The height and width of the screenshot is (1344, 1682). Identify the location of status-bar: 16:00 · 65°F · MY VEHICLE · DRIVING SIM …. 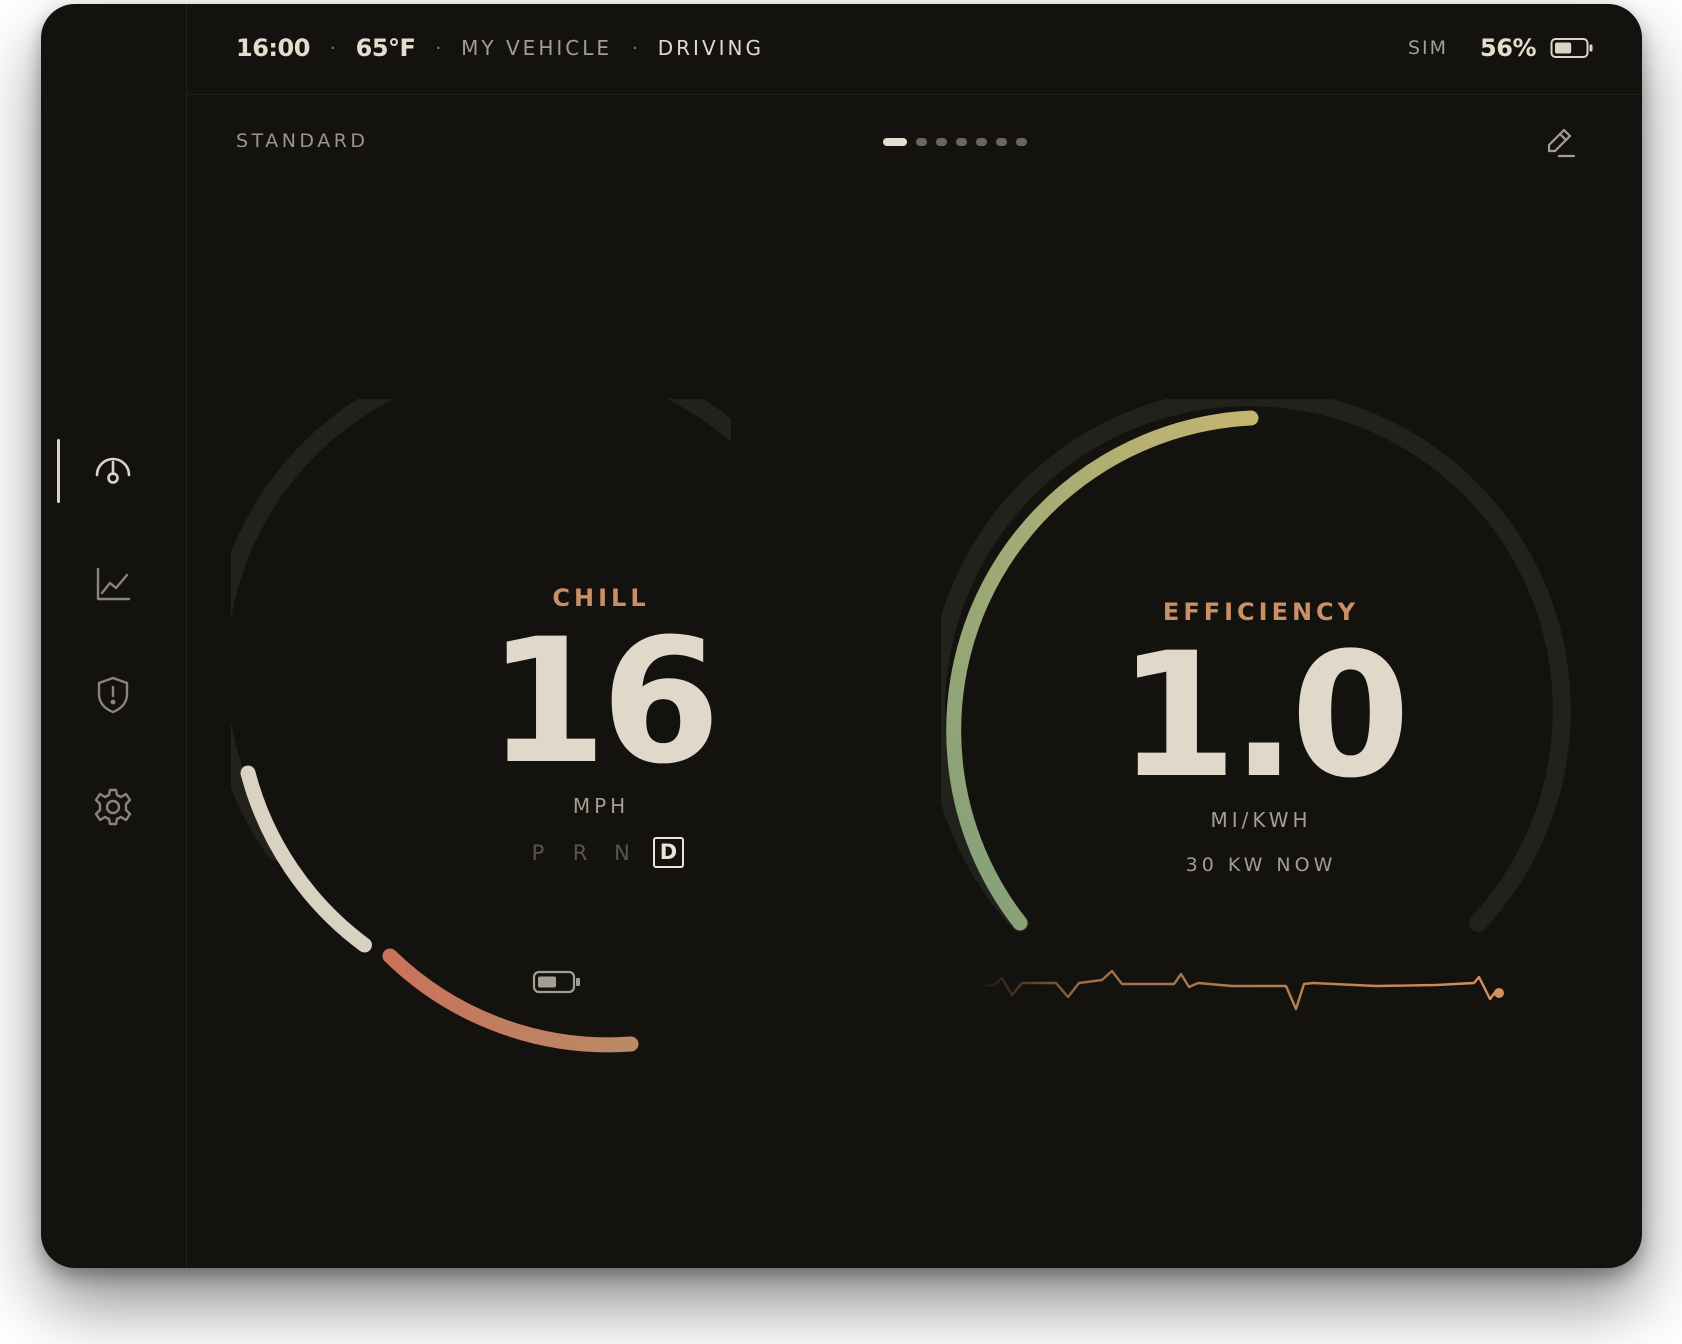
(914, 49).